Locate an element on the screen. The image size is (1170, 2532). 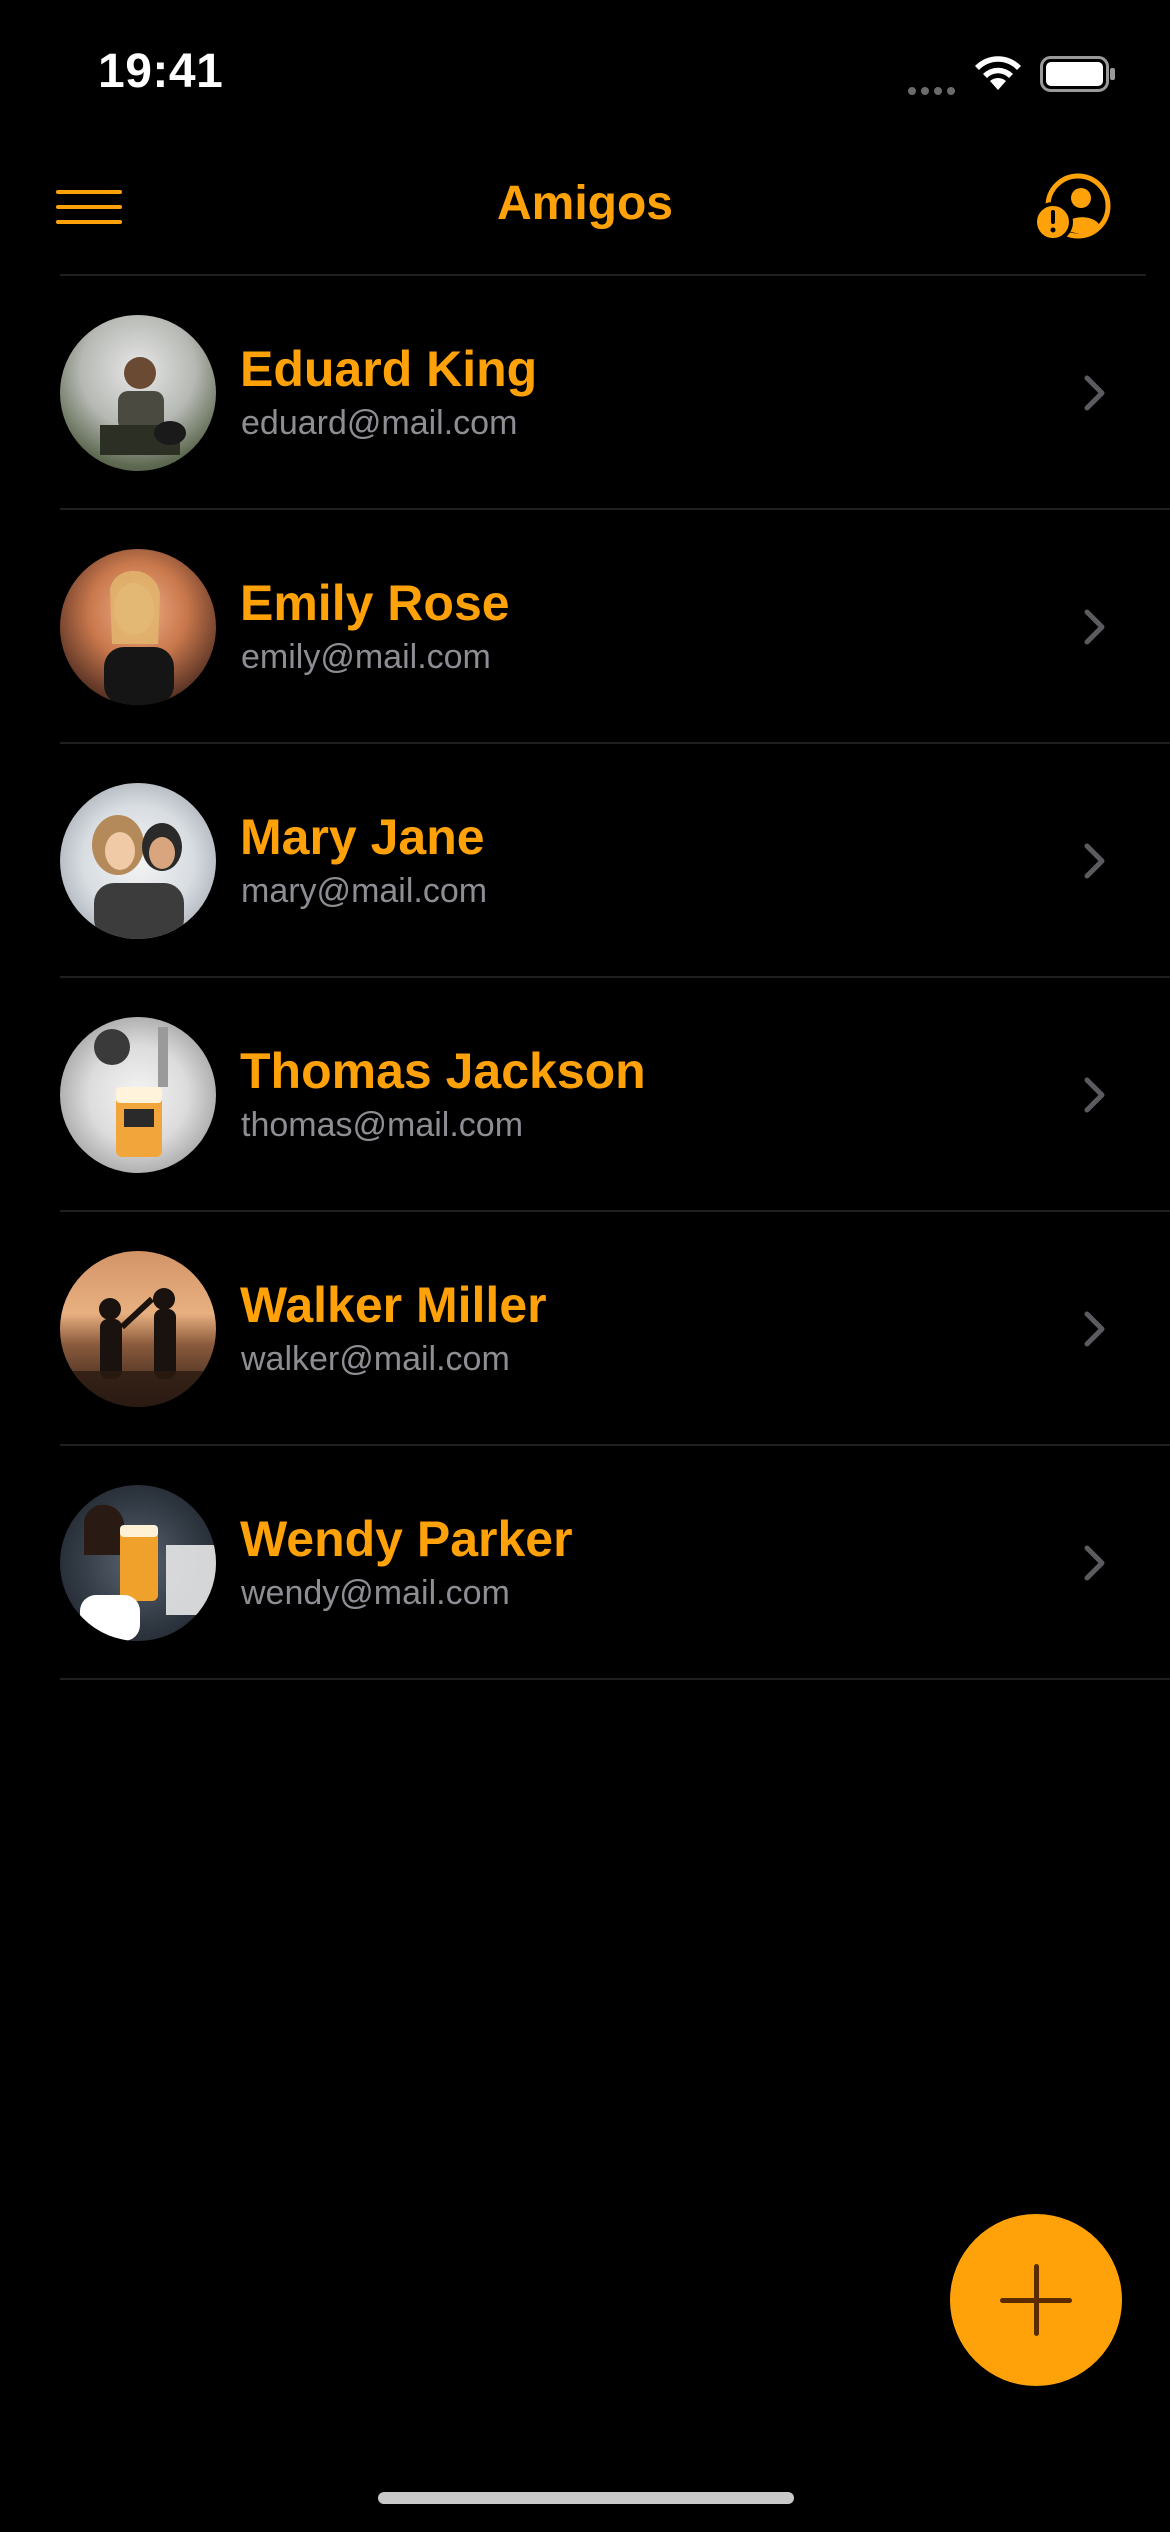
friend-name: Wendy Parker is located at coordinates (406, 1539).